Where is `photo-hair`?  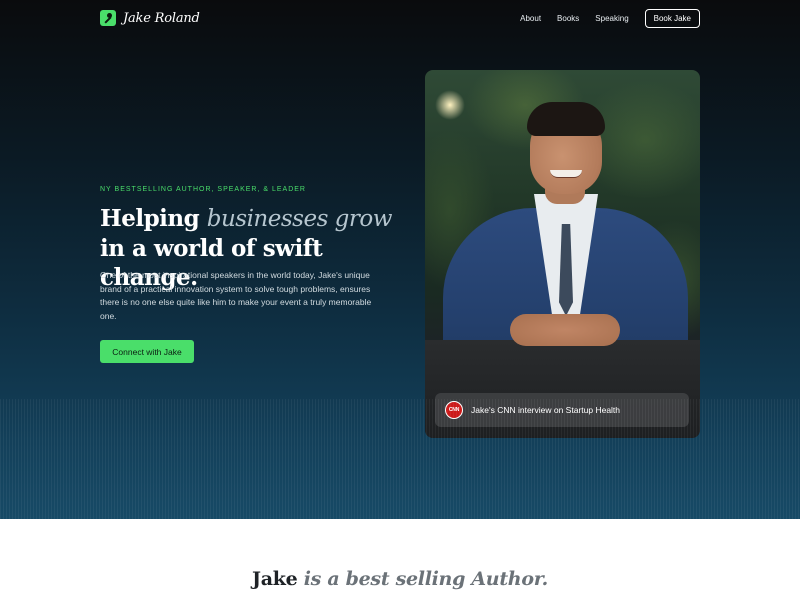 photo-hair is located at coordinates (566, 119).